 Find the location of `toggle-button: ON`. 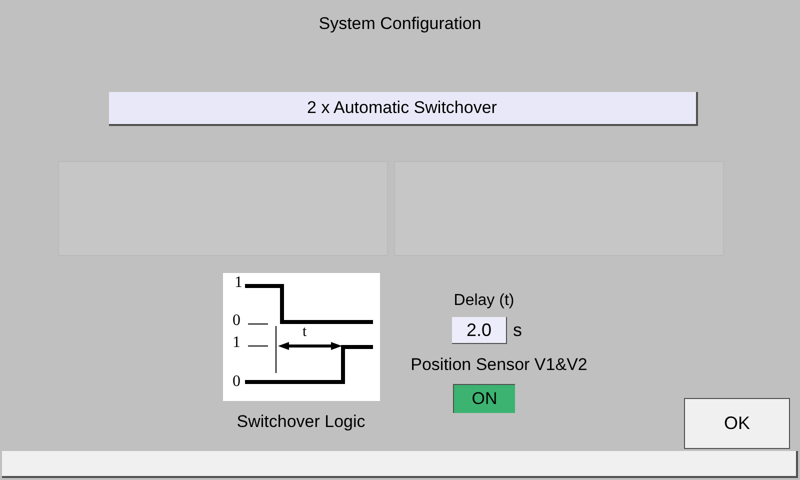

toggle-button: ON is located at coordinates (484, 398).